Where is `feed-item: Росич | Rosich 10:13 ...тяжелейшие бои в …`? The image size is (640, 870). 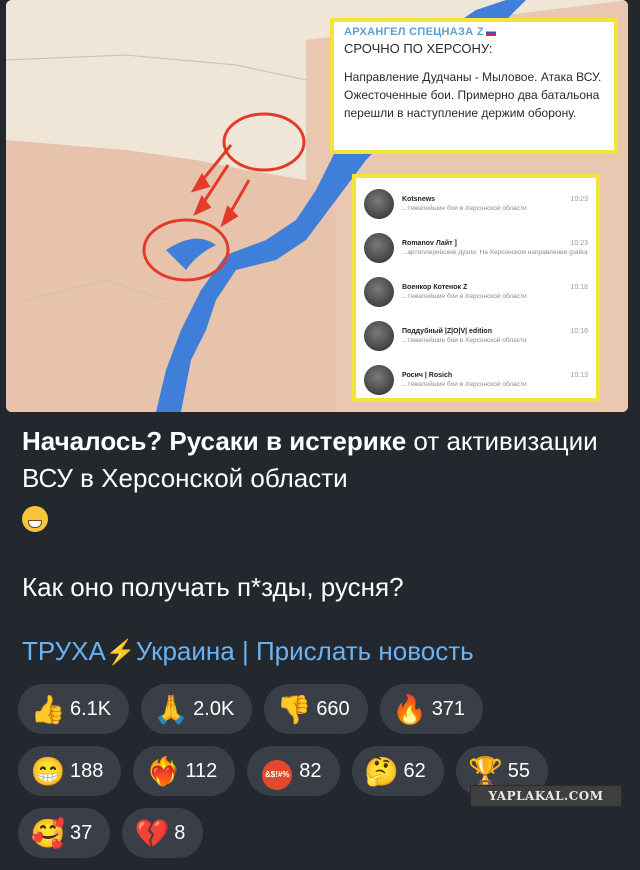
feed-item: Росич | Rosich 10:13 ...тяжелейшие бои в … is located at coordinates (476, 380).